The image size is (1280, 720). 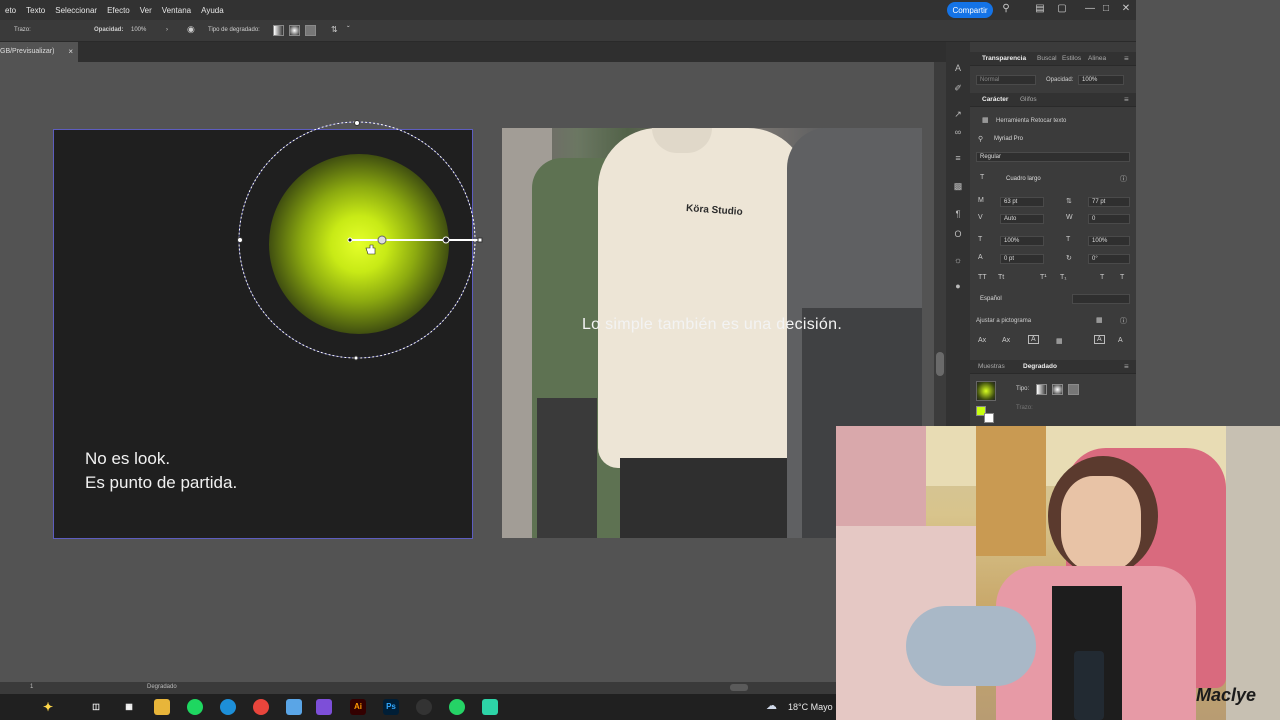 I want to click on links-icon: ∞, so click(x=958, y=132).